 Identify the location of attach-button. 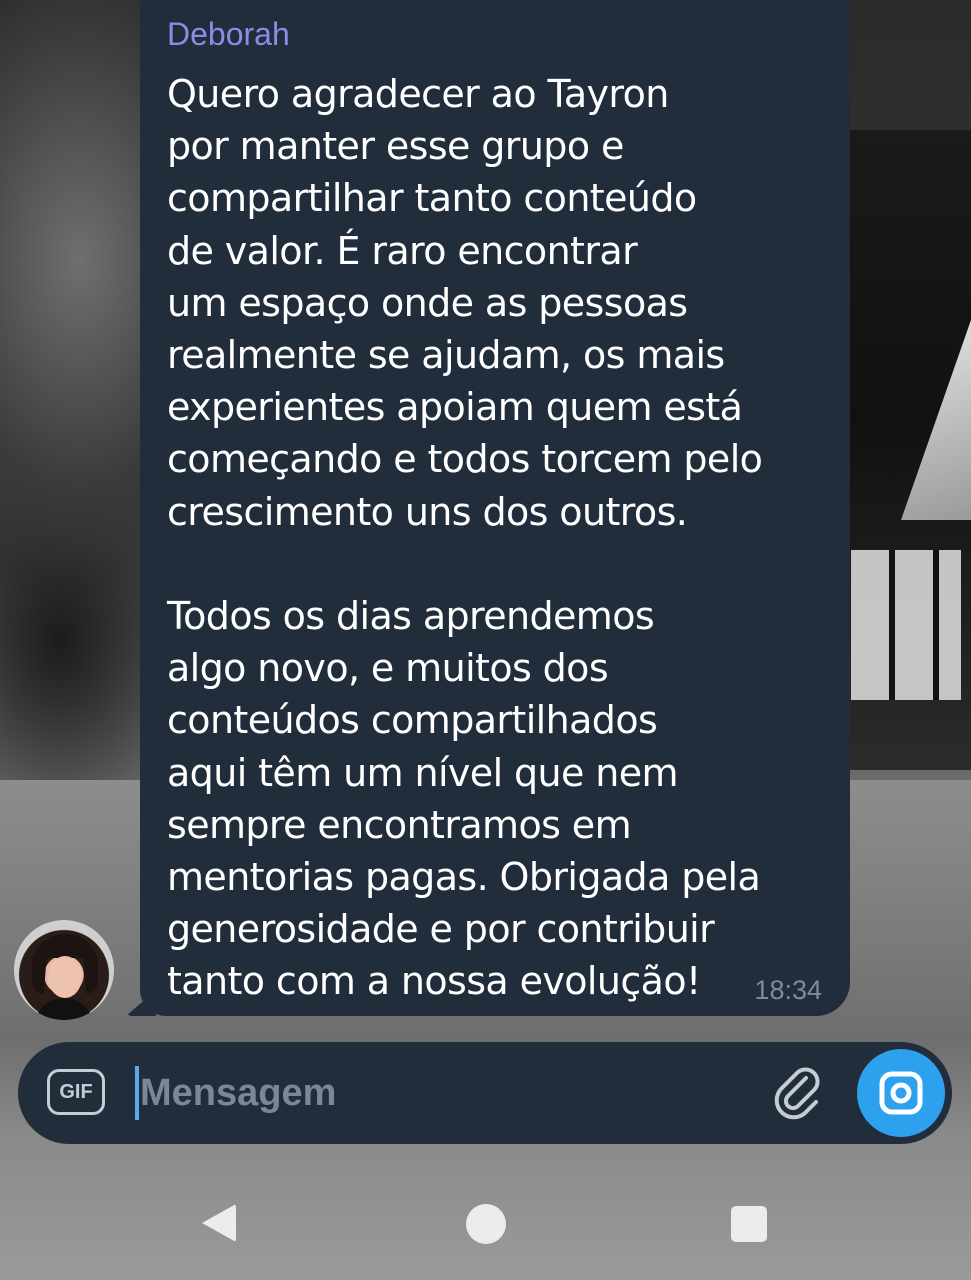
(798, 1092).